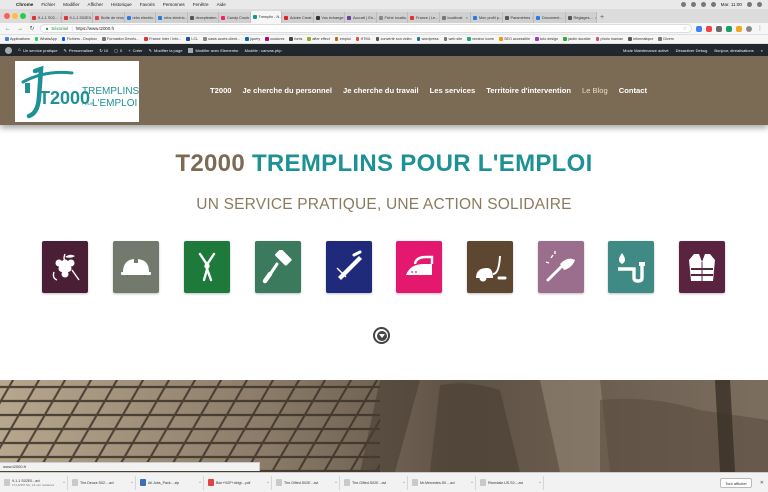 The width and height of the screenshot is (768, 492). I want to click on service-grapes, so click(65, 267).